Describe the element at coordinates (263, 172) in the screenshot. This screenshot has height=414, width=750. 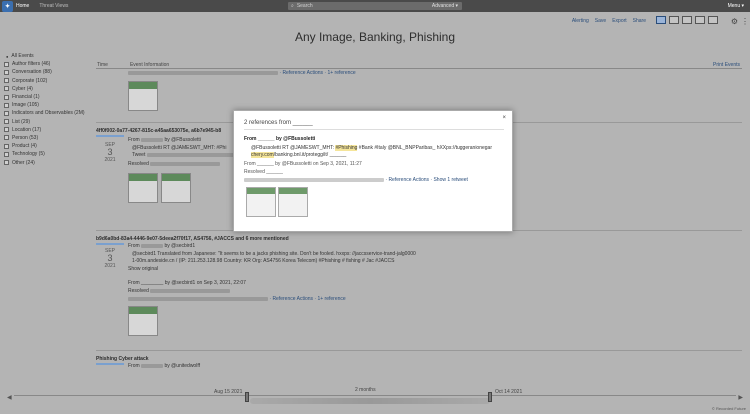
I see `modal-resolved: Resolved ______` at that location.